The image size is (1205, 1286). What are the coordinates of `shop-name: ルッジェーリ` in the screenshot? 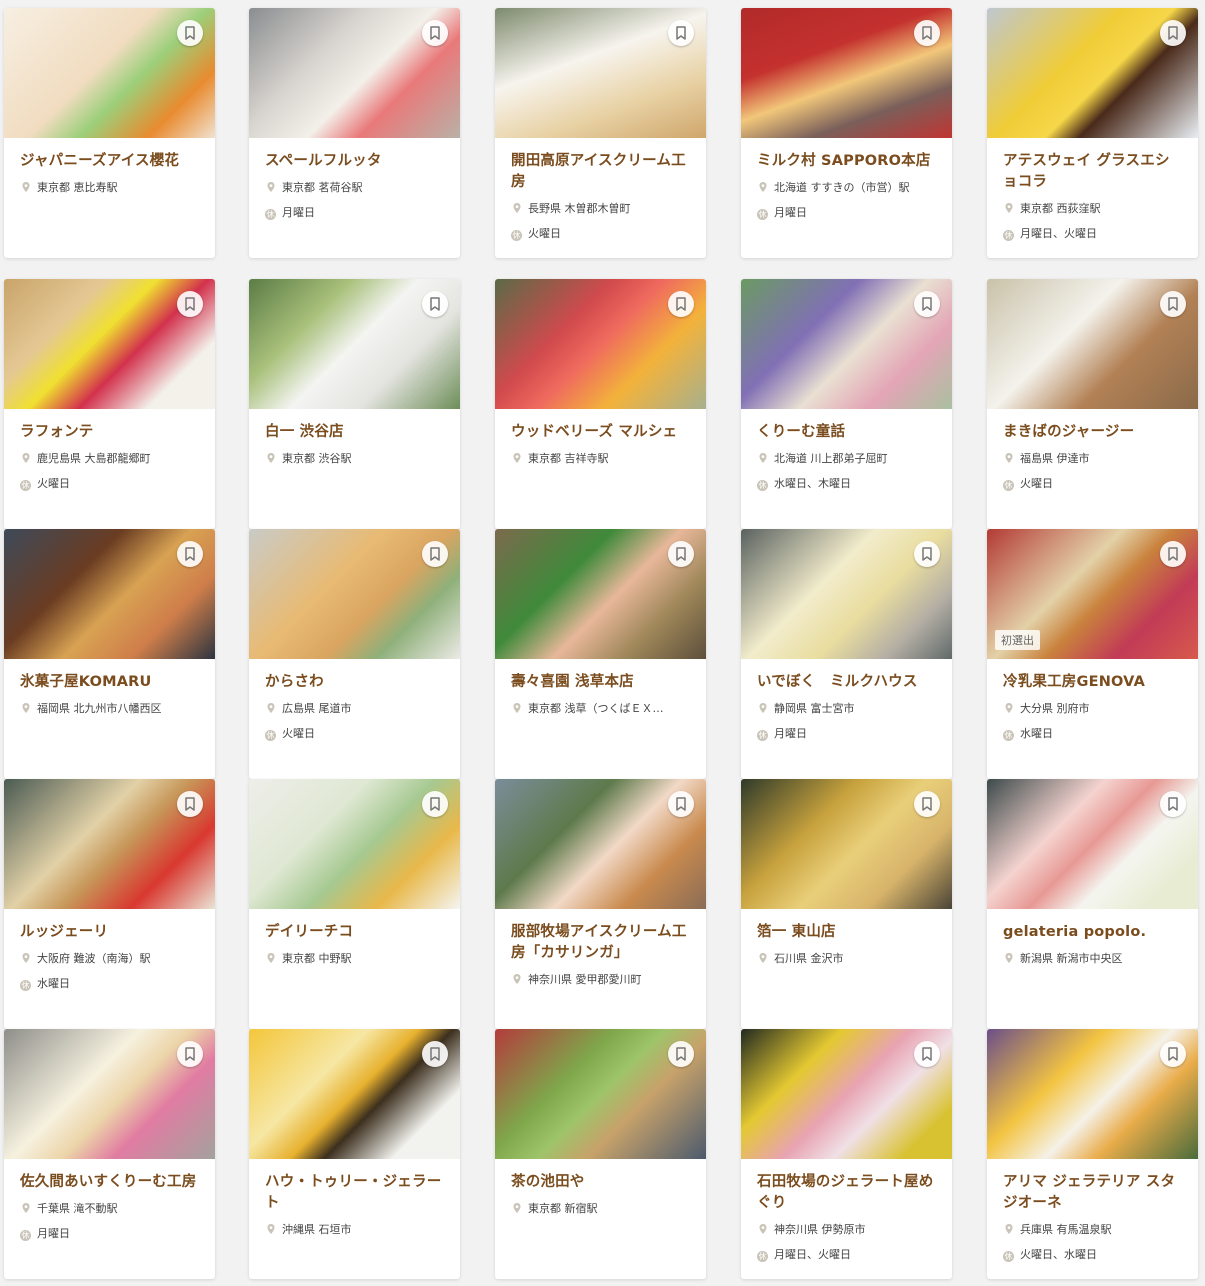 It's located at (110, 932).